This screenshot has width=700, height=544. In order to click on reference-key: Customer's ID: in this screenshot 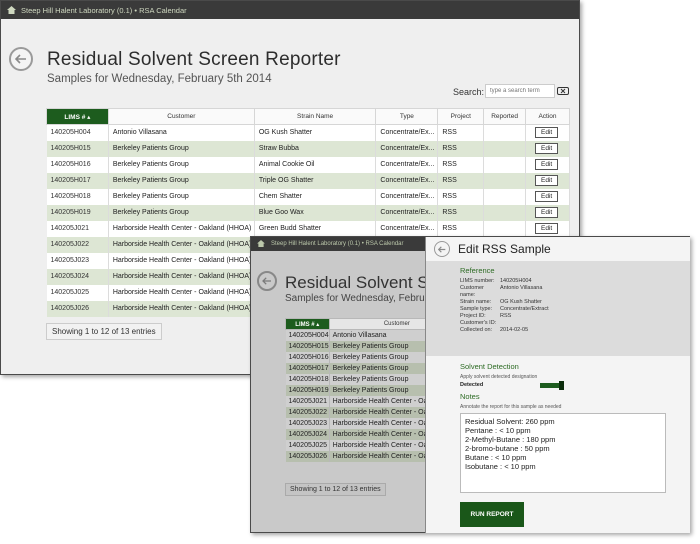, I will do `click(478, 323)`.